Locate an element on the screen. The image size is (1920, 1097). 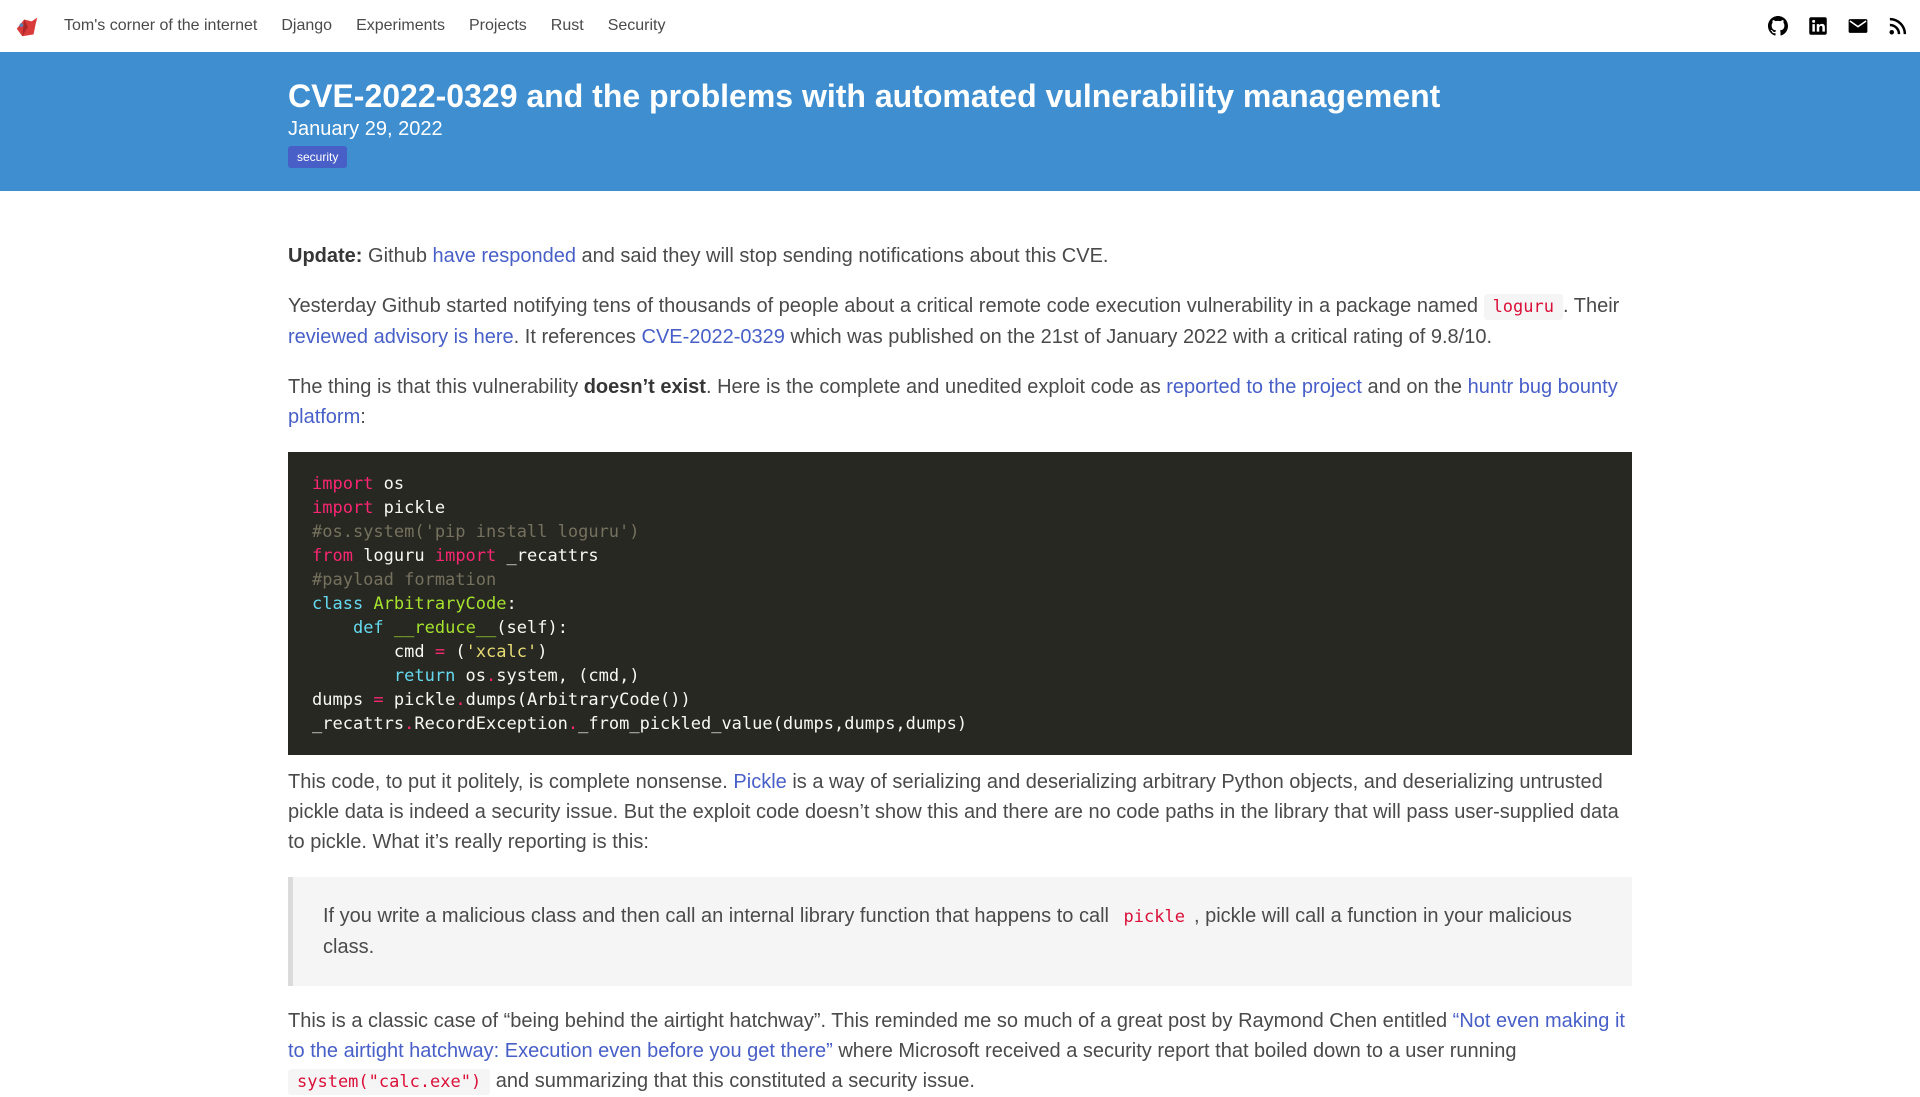
rss-icon is located at coordinates (1898, 26).